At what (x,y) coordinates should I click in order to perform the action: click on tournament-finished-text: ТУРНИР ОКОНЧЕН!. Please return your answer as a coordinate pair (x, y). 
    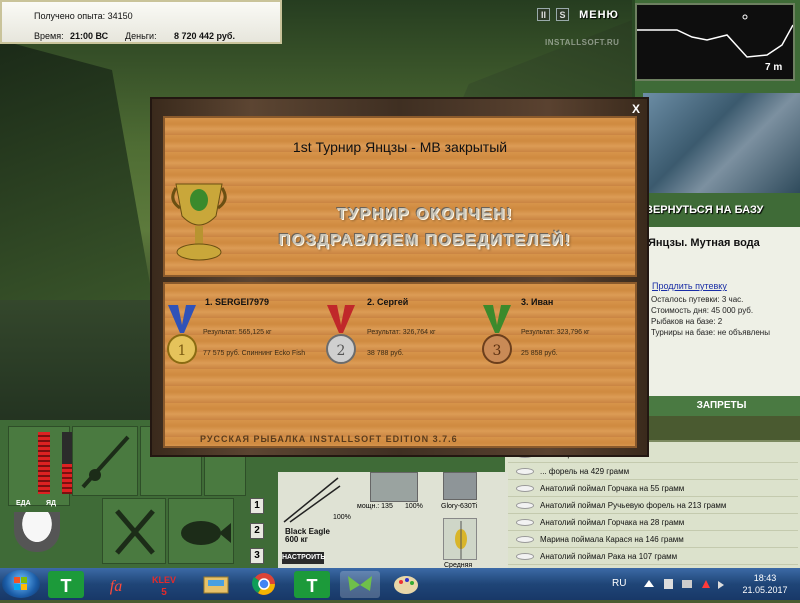
    Looking at the image, I should click on (425, 214).